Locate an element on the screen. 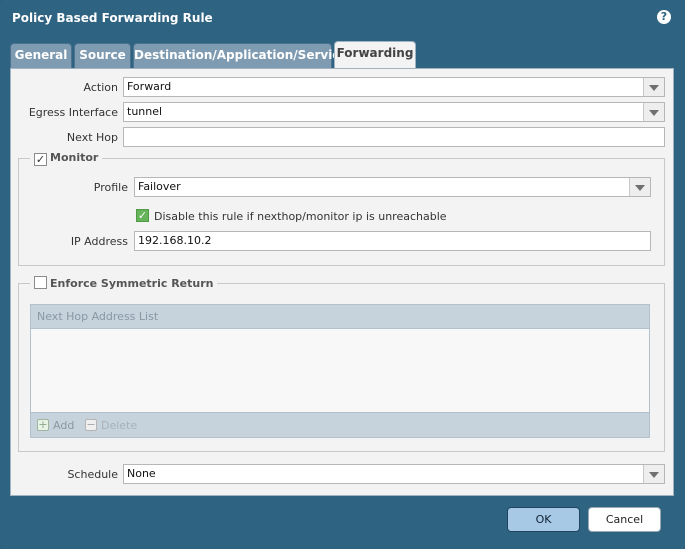  disable-rule-checkbox: ✓ is located at coordinates (142, 215).